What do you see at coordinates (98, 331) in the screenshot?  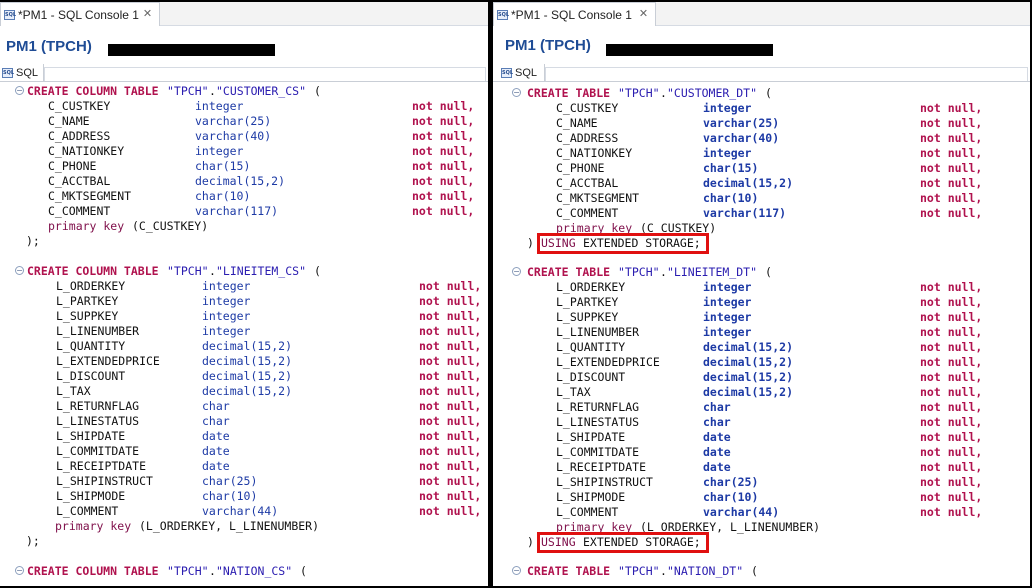 I see `column-name: L_LINENUMBER` at bounding box center [98, 331].